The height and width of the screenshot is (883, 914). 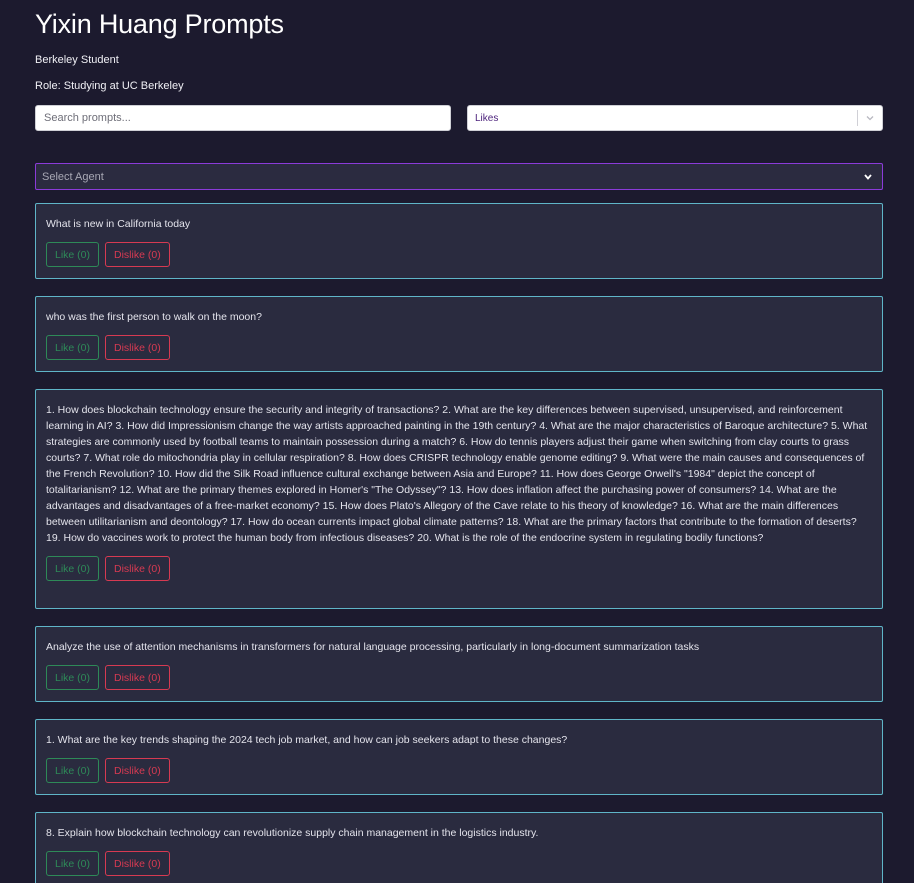 What do you see at coordinates (459, 176) in the screenshot?
I see `agent-select: Select Agent` at bounding box center [459, 176].